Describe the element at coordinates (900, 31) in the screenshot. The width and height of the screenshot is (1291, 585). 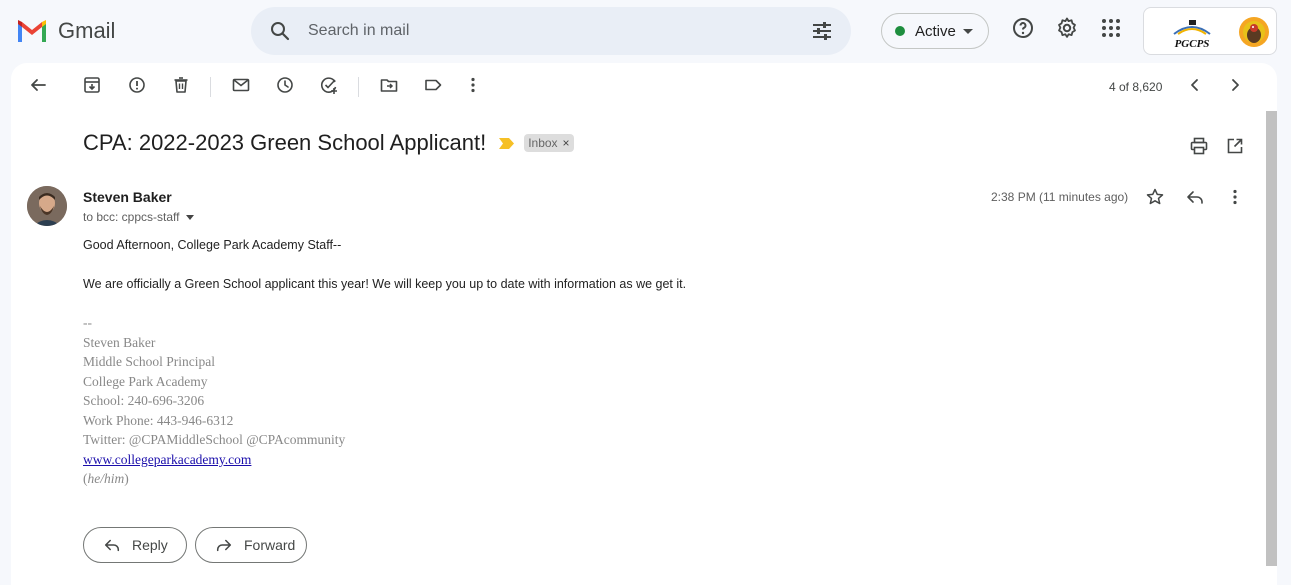
I see `status-dot` at that location.